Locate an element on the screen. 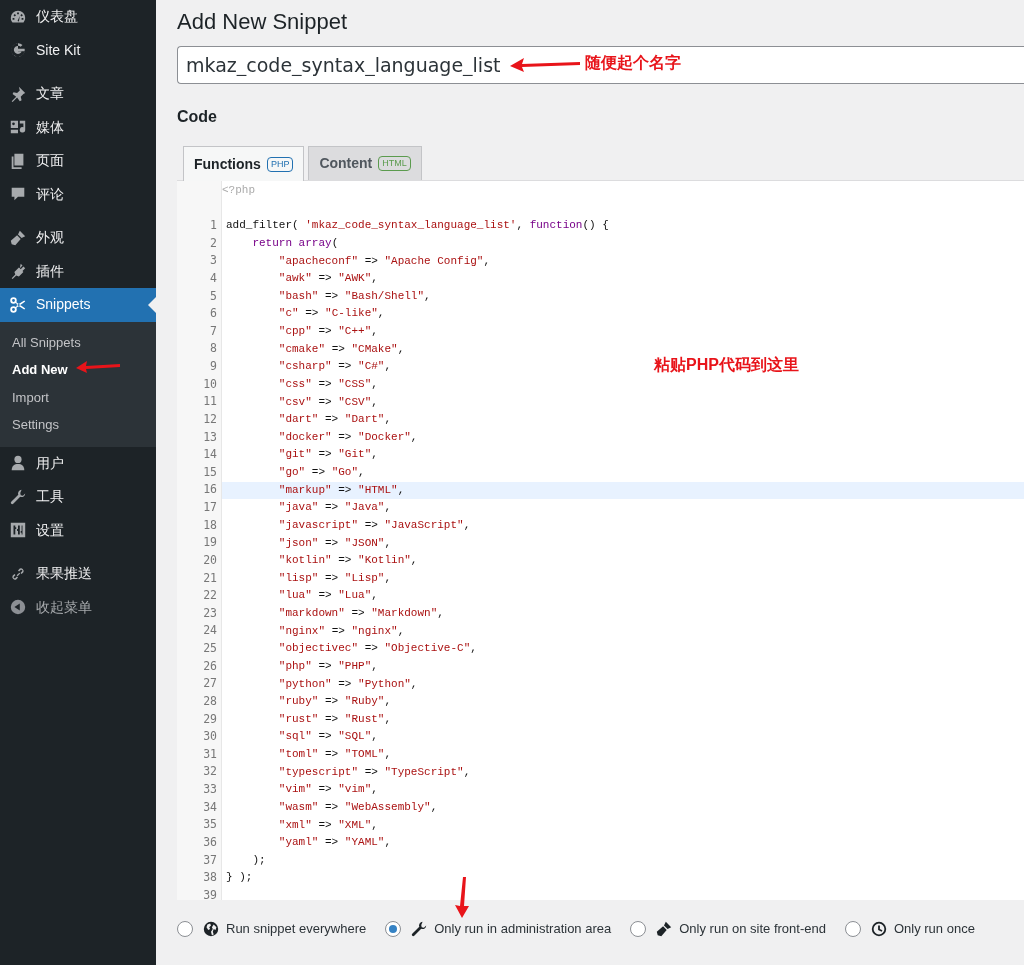  code-line: return array( is located at coordinates (295, 243).